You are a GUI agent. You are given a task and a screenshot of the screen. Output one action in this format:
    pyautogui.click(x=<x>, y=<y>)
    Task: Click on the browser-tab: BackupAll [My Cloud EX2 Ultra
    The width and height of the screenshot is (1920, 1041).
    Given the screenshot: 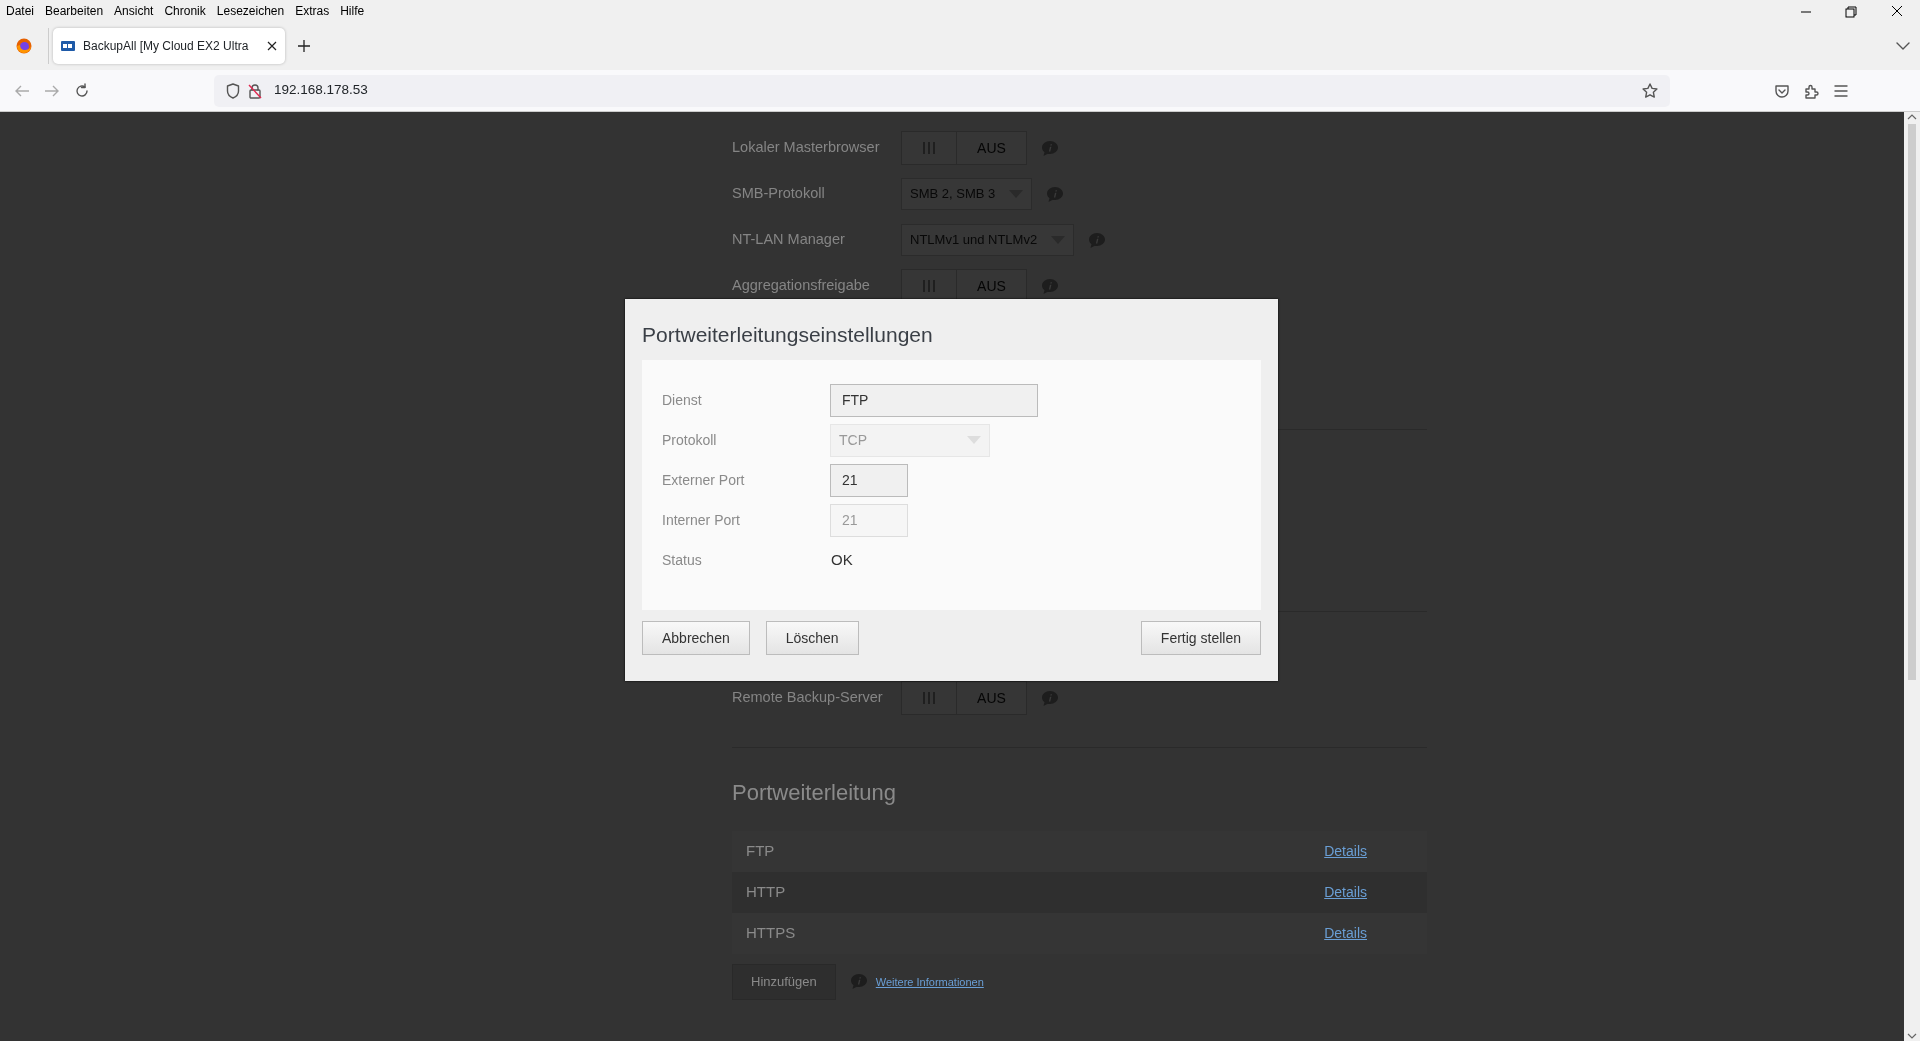 What is the action you would take?
    pyautogui.click(x=169, y=46)
    